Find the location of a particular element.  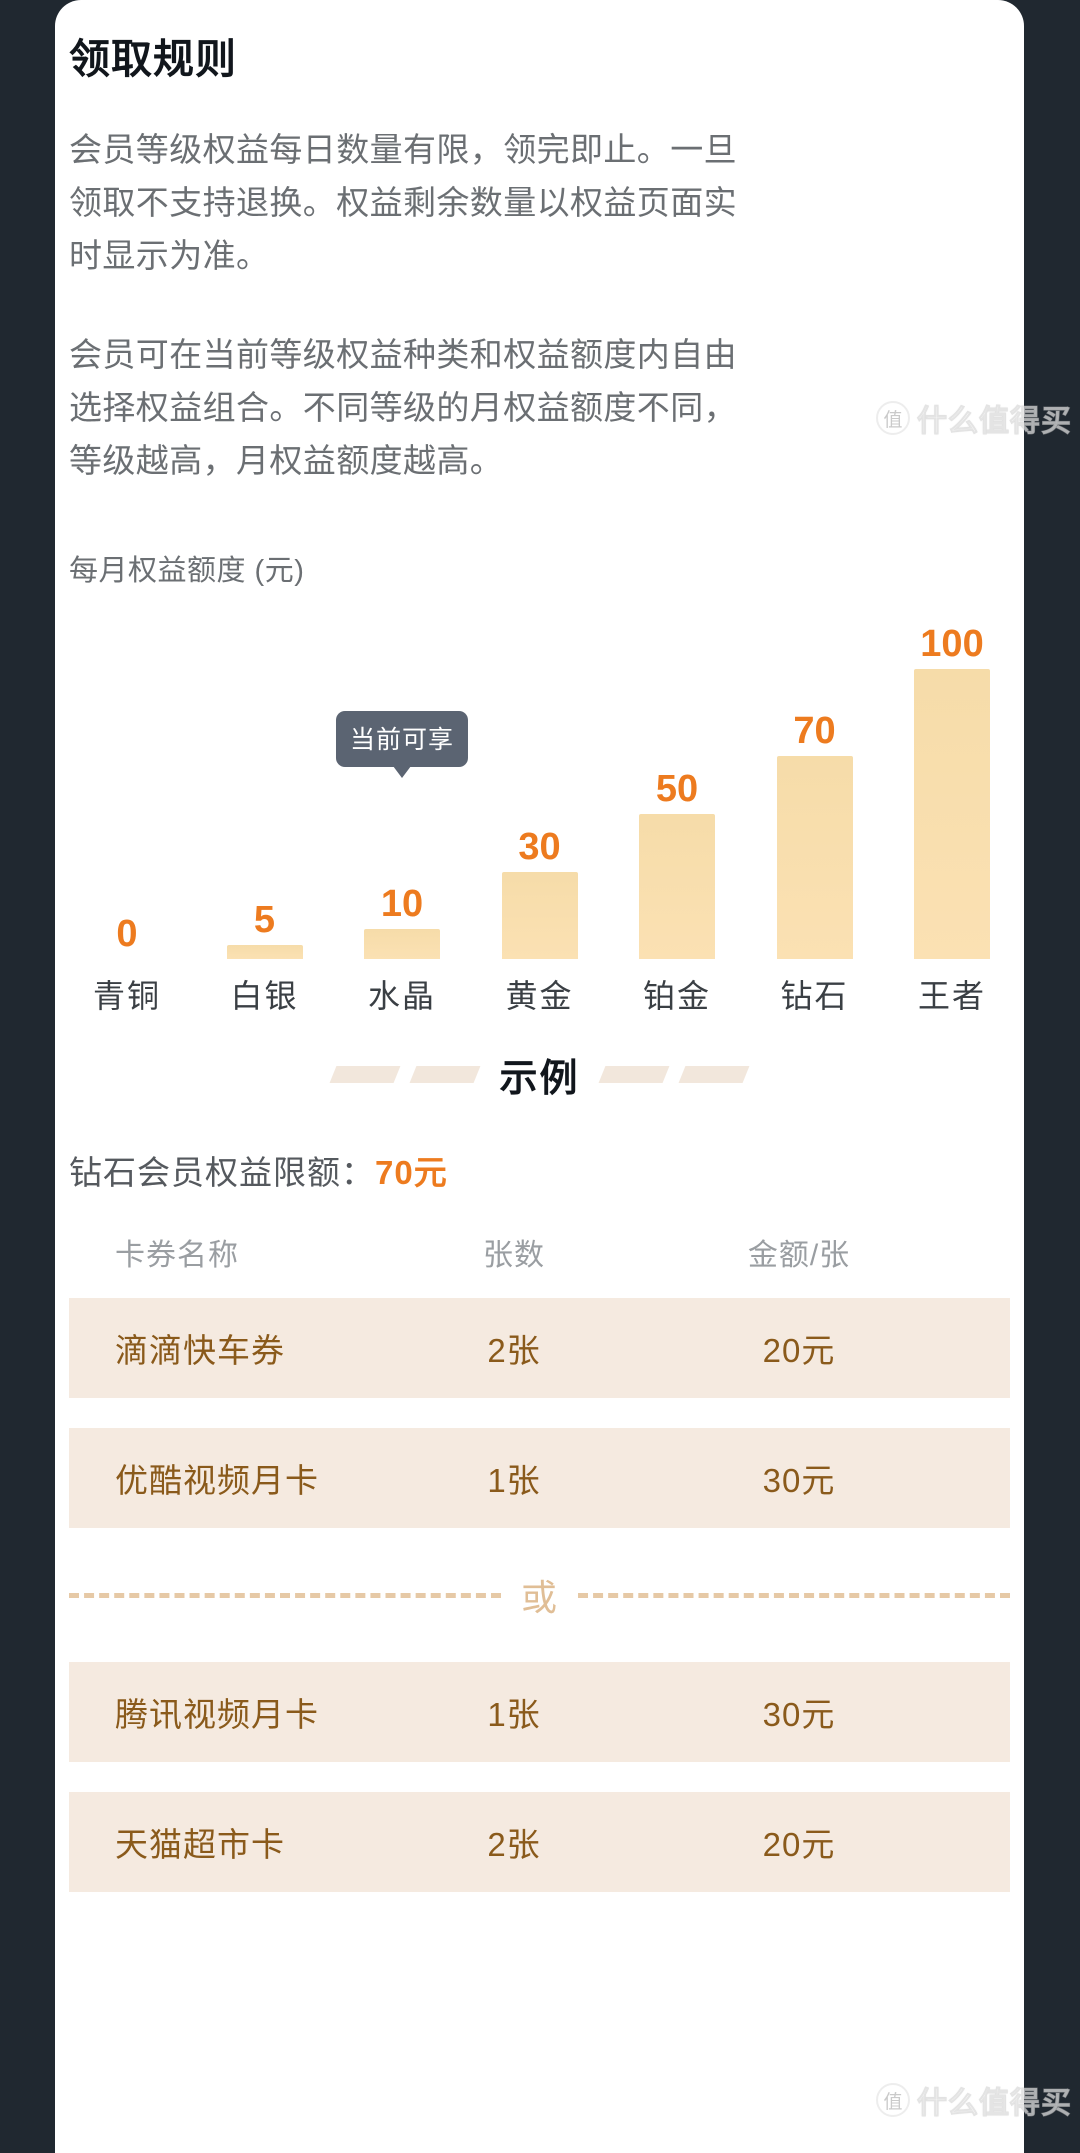

table-header-amount: 金额/张 is located at coordinates (799, 1255).